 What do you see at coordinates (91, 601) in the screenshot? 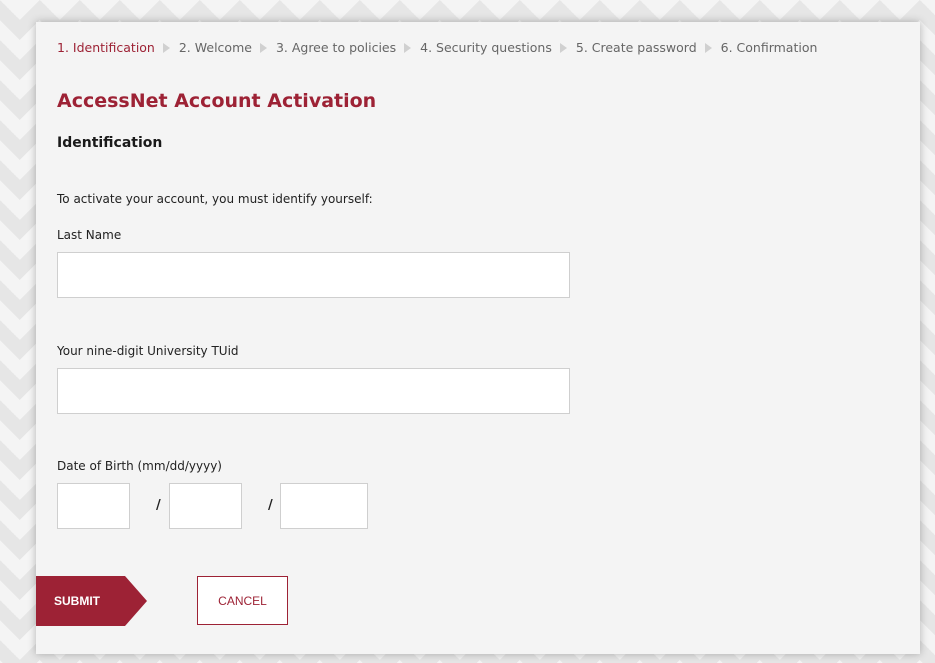
I see `submit-button: SUBMIT` at bounding box center [91, 601].